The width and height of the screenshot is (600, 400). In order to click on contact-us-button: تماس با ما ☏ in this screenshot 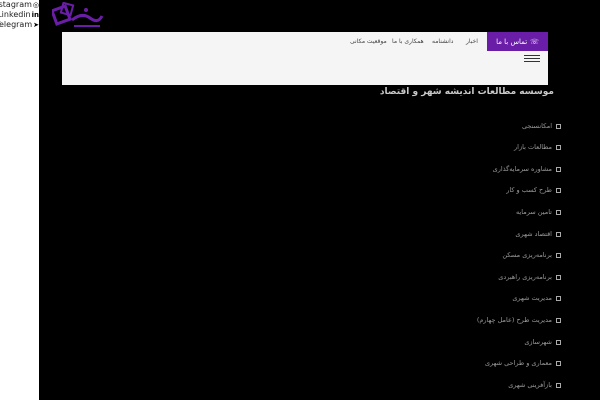, I will do `click(517, 41)`.